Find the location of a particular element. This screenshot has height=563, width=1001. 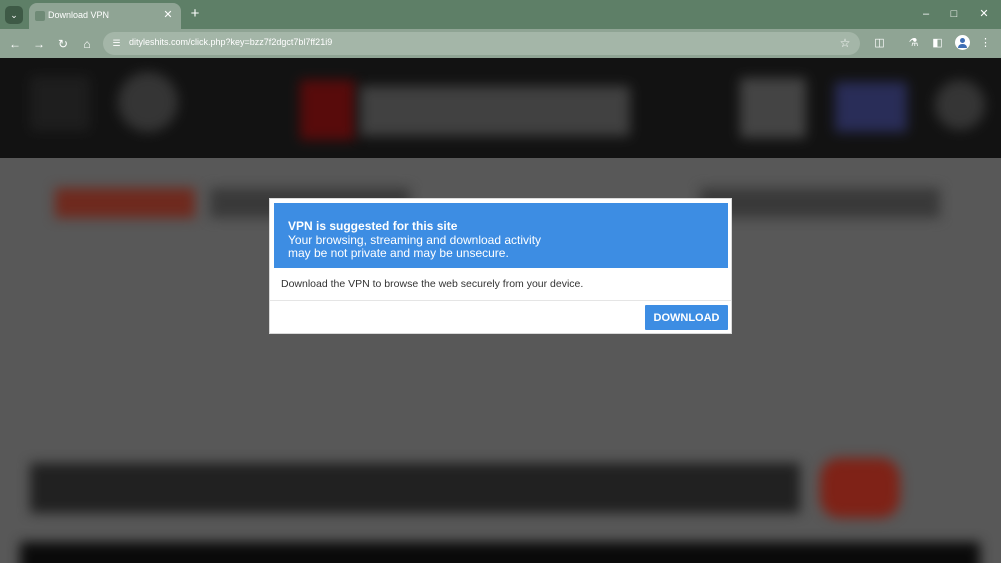

tune-icon: ☰ is located at coordinates (116, 43).